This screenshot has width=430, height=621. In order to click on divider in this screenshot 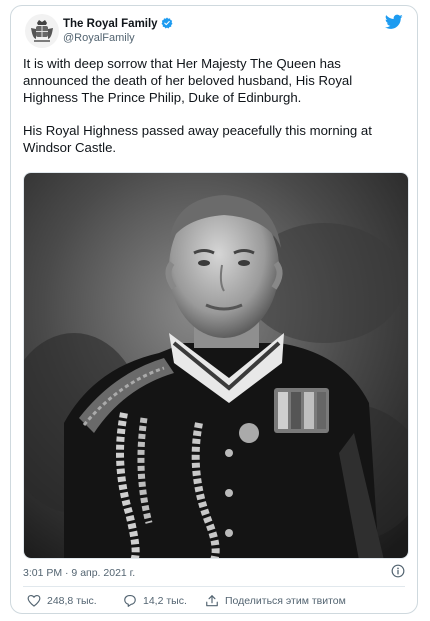, I will do `click(214, 586)`.